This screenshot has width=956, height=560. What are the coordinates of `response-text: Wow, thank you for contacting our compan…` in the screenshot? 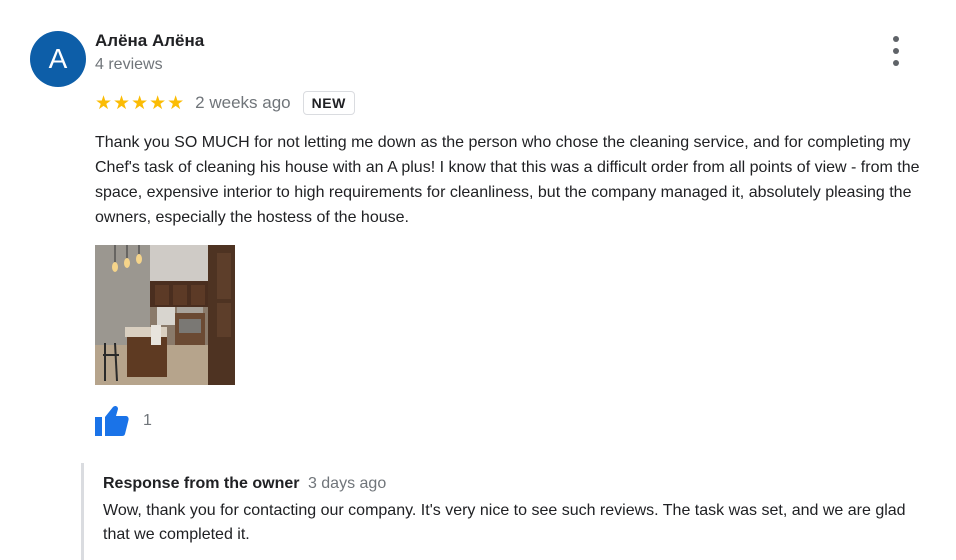 It's located at (504, 522).